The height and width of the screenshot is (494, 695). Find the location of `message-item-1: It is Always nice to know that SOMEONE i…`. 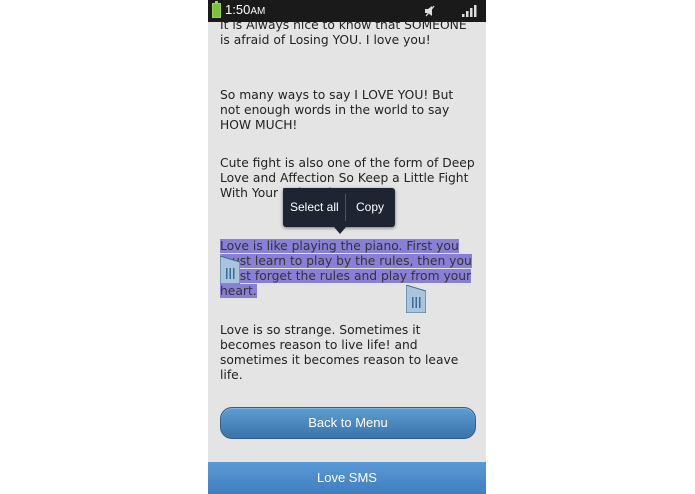

message-item-1: It is Always nice to know that SOMEONE i… is located at coordinates (348, 33).